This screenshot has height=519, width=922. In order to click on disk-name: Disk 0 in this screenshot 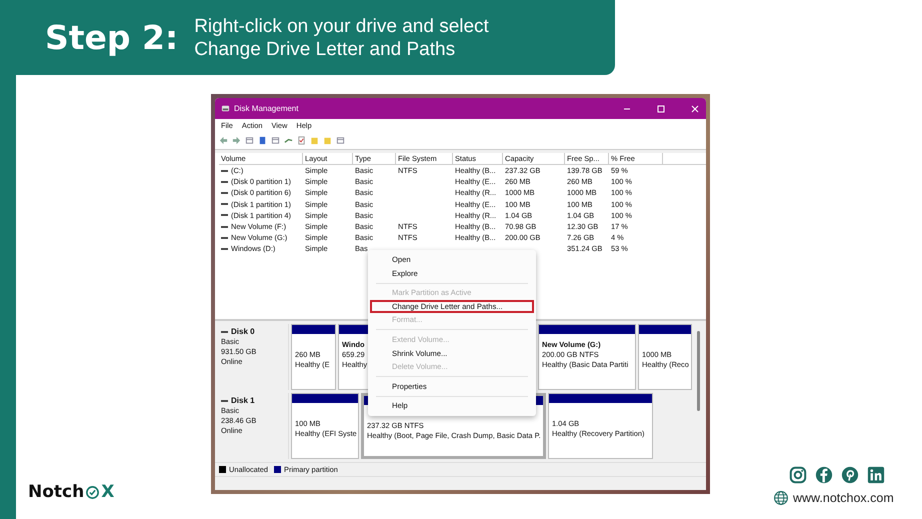, I will do `click(243, 332)`.